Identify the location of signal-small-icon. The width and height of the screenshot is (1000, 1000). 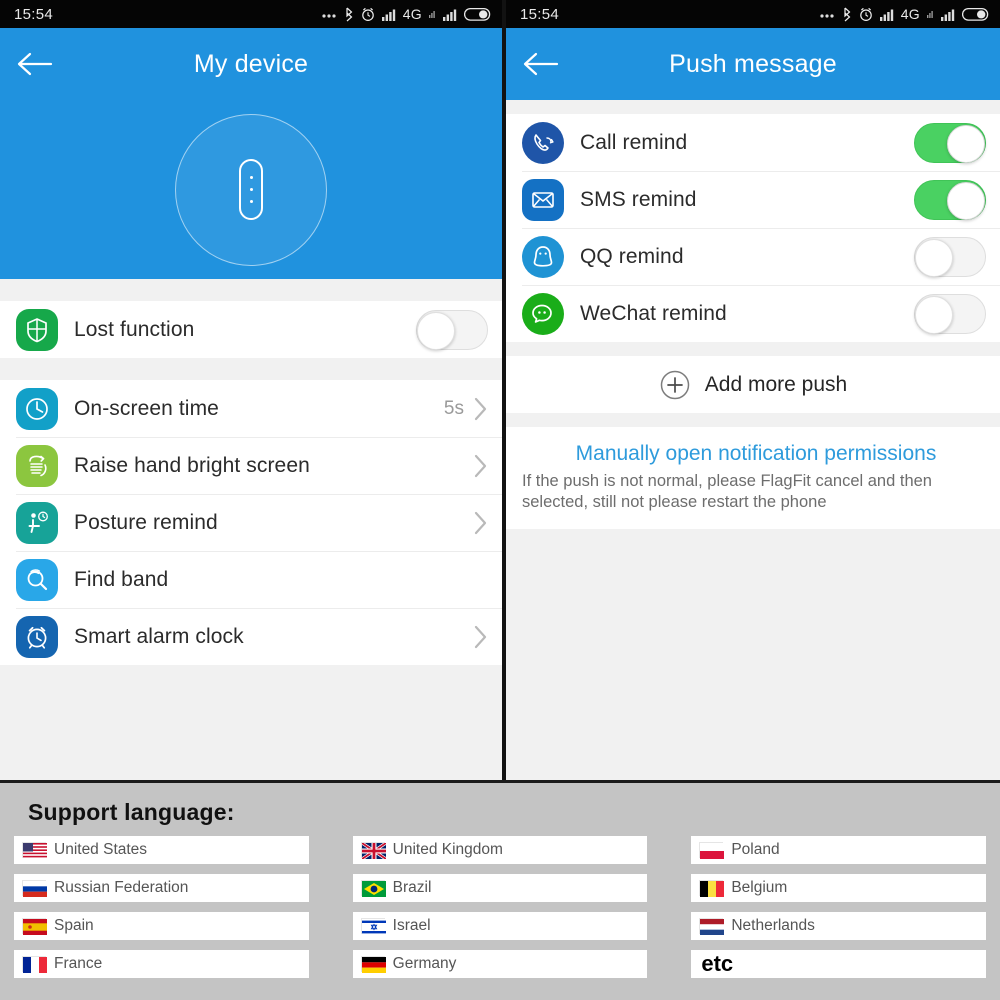
(930, 14).